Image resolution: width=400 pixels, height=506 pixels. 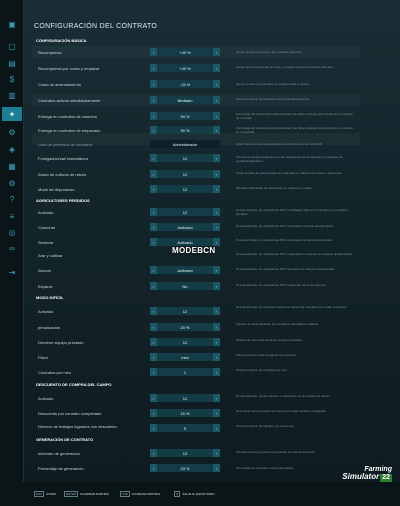 I want to click on contracts-icon: ✦, so click(x=12, y=114).